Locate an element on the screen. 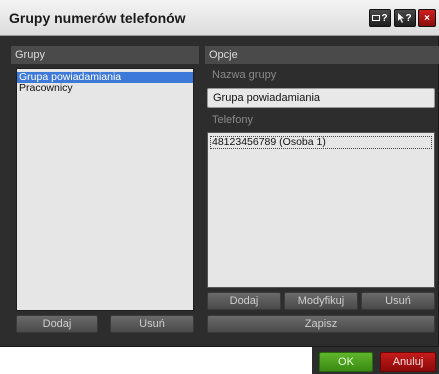  close-button: × is located at coordinates (427, 18).